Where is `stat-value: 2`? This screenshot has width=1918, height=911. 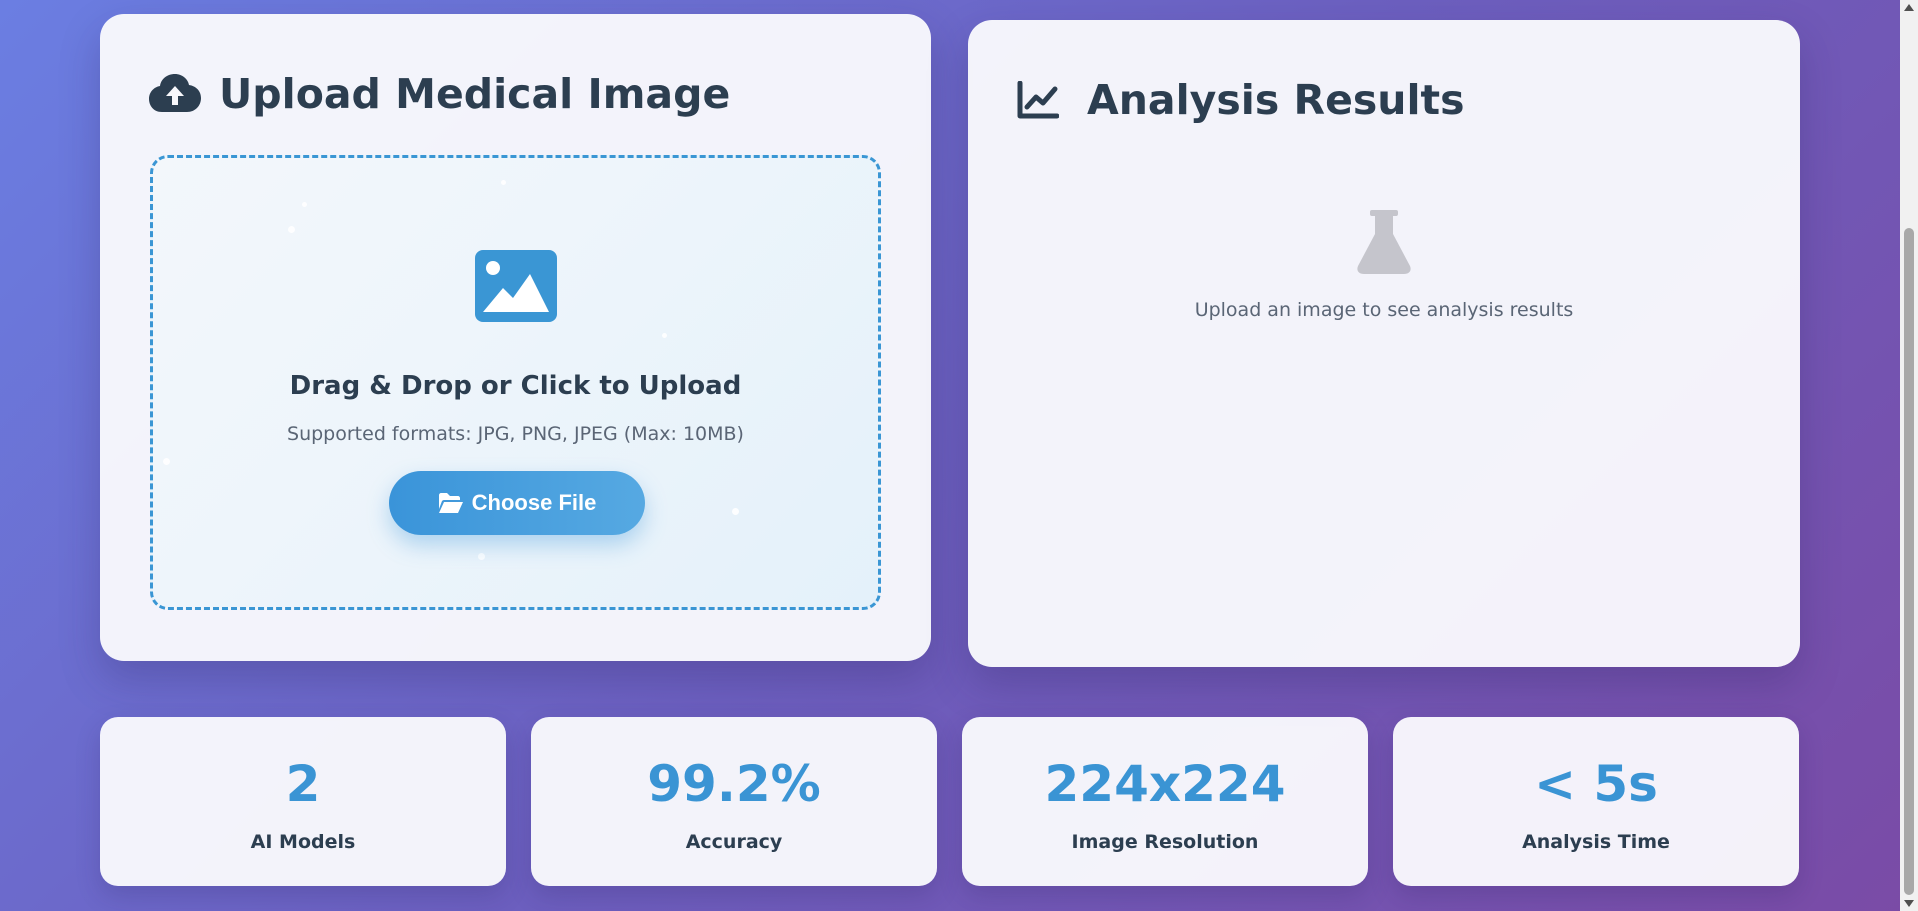 stat-value: 2 is located at coordinates (303, 784).